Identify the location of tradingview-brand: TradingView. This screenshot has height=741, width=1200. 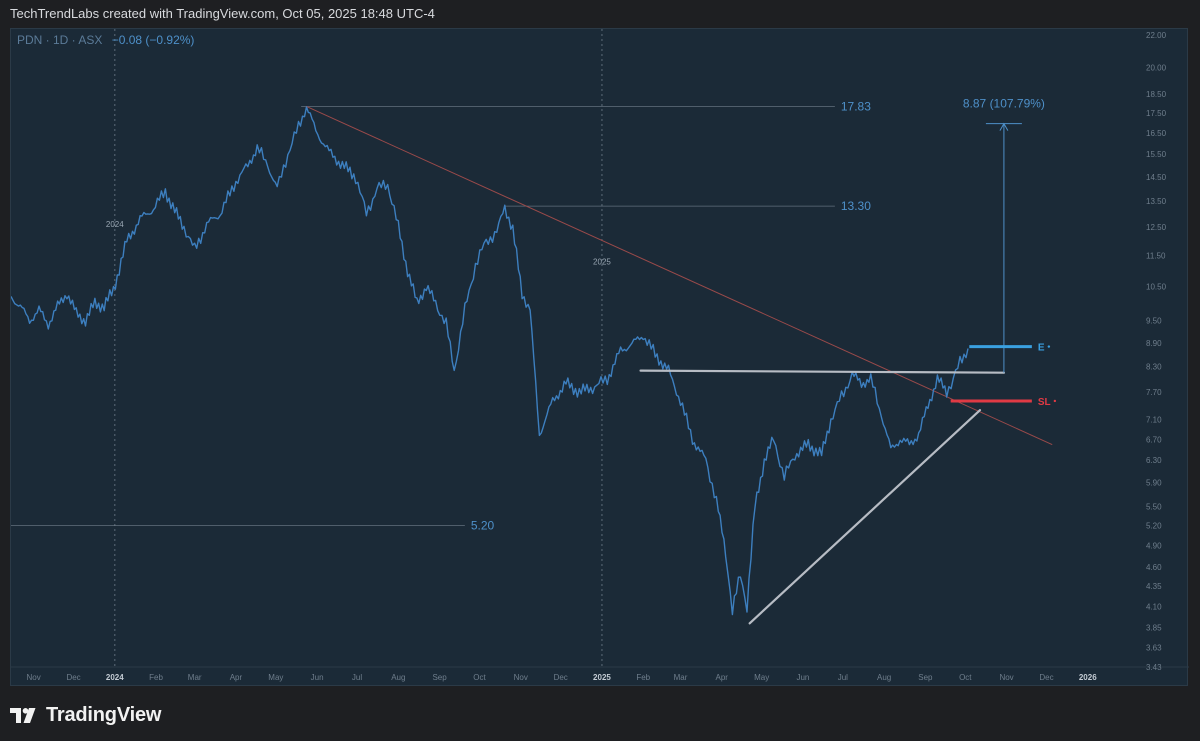
(85, 715).